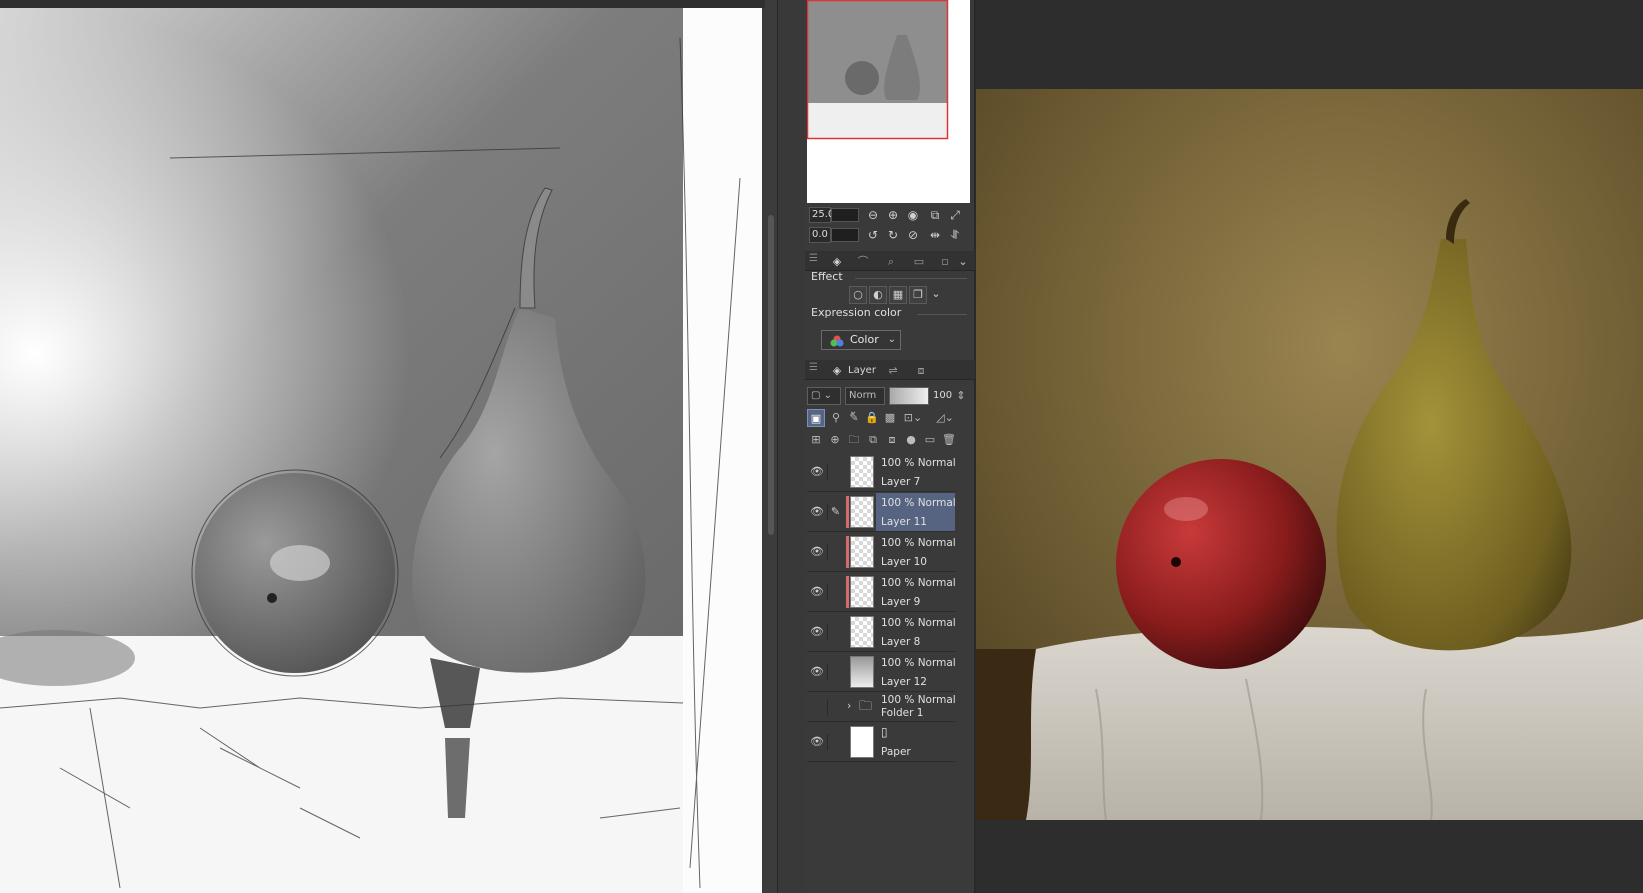  What do you see at coordinates (820, 235) in the screenshot?
I see `rotation-field: 0.0` at bounding box center [820, 235].